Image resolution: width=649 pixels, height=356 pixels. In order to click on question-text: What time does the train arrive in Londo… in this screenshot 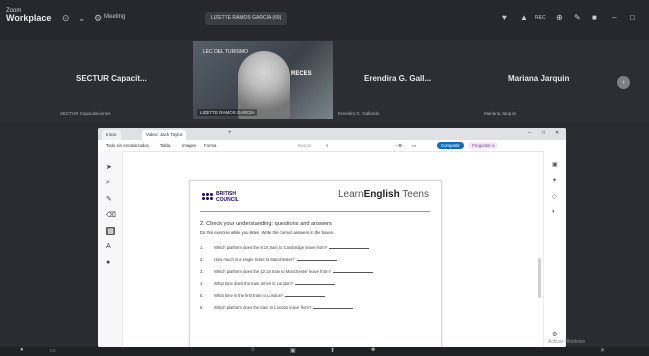, I will do `click(253, 283)`.